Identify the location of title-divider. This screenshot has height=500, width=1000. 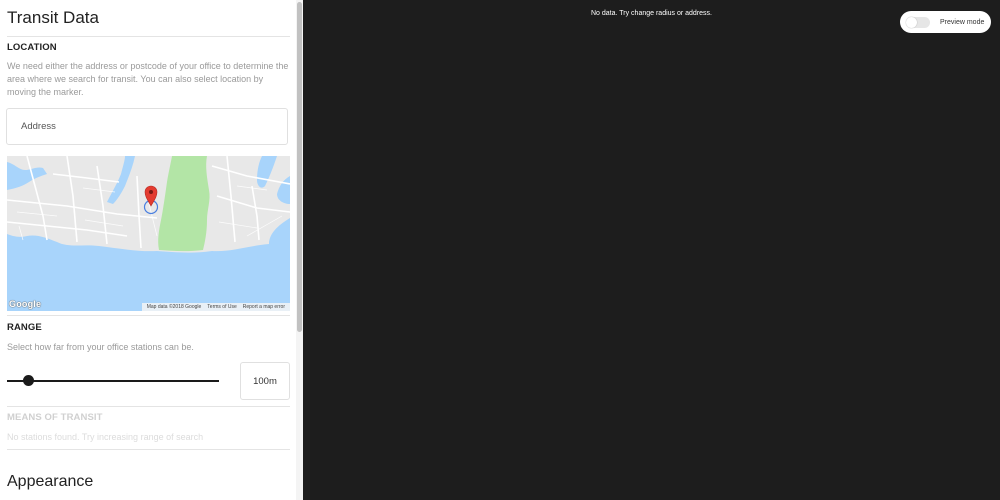
(148, 36).